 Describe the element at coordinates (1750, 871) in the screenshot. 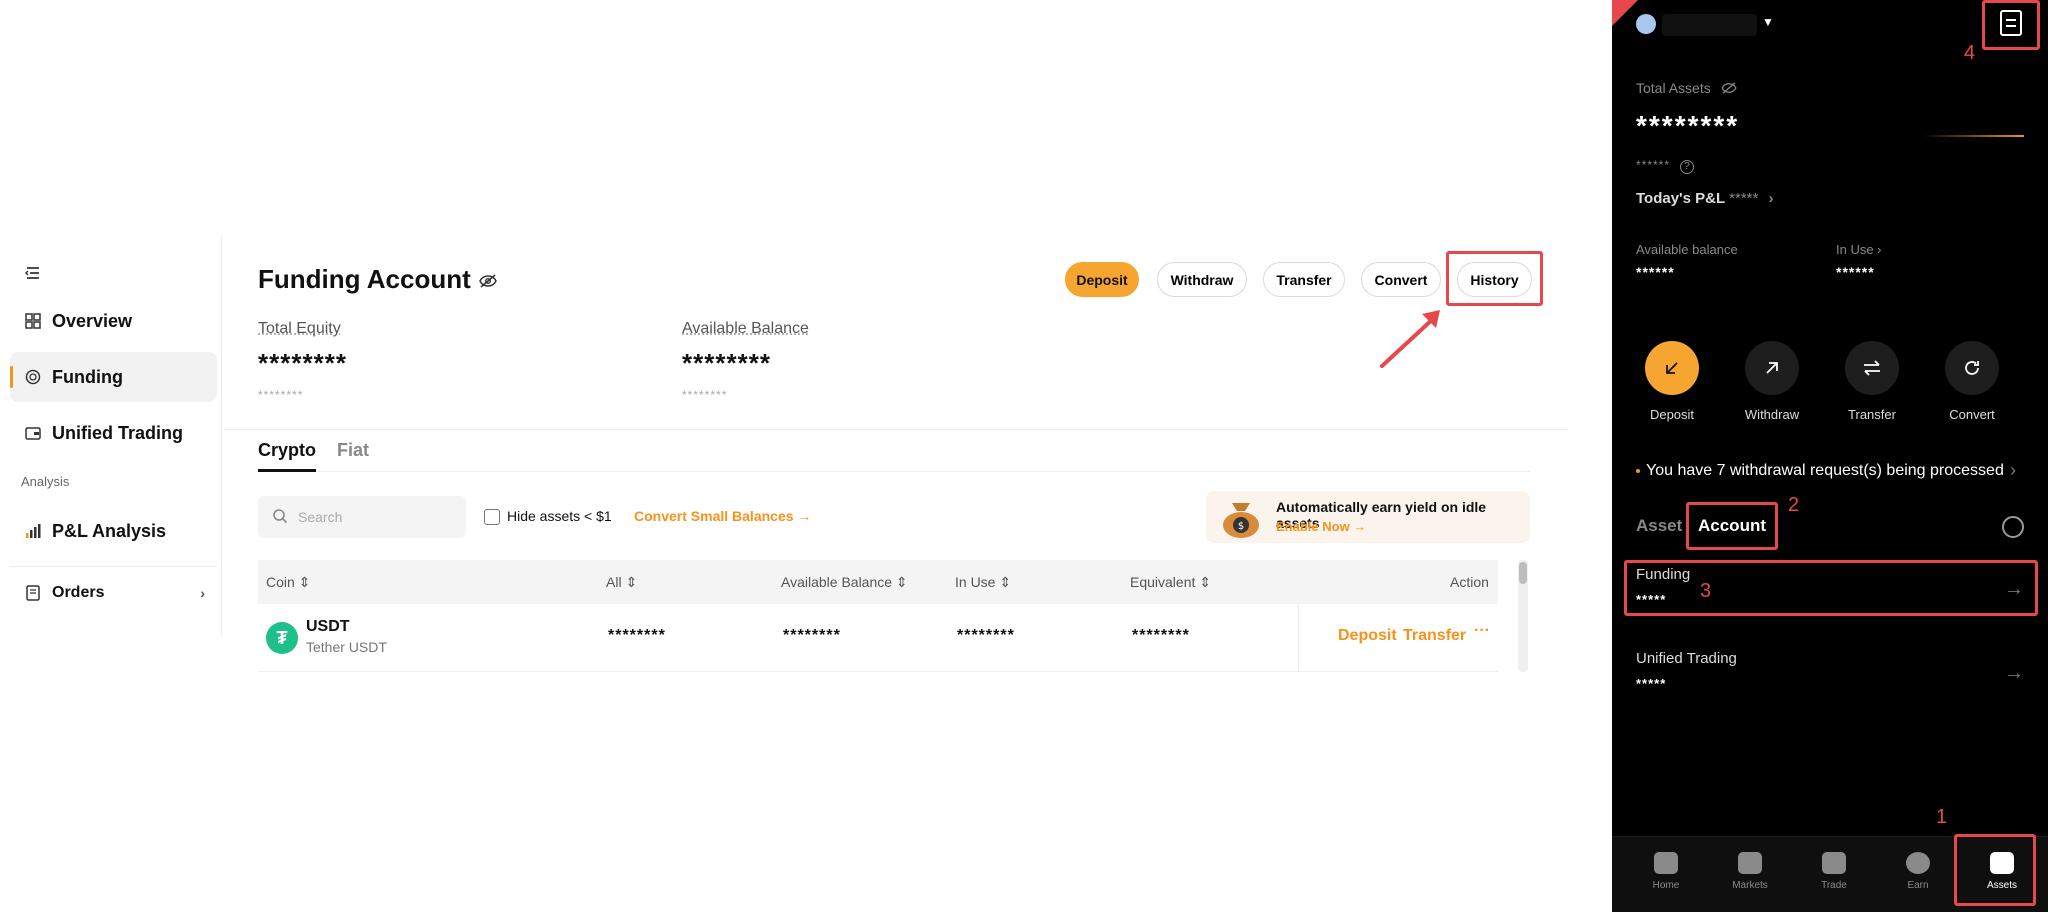

I see `nav-markets: Markets` at that location.